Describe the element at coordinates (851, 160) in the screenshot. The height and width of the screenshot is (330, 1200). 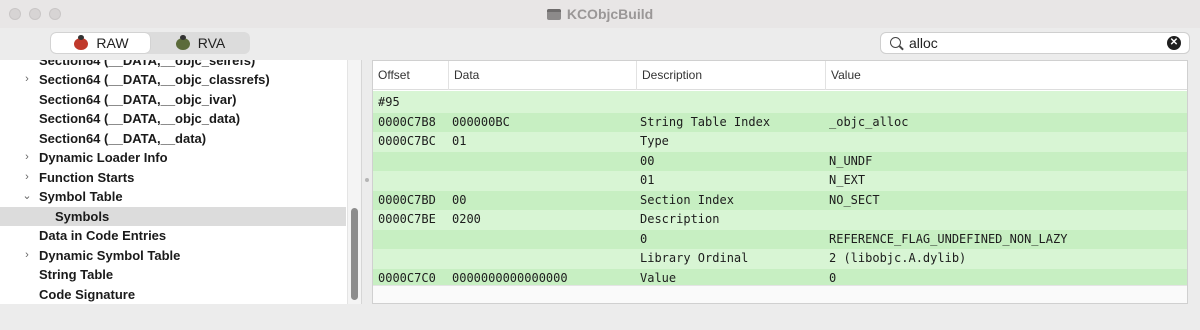
I see `cell-value: N_UNDF` at that location.